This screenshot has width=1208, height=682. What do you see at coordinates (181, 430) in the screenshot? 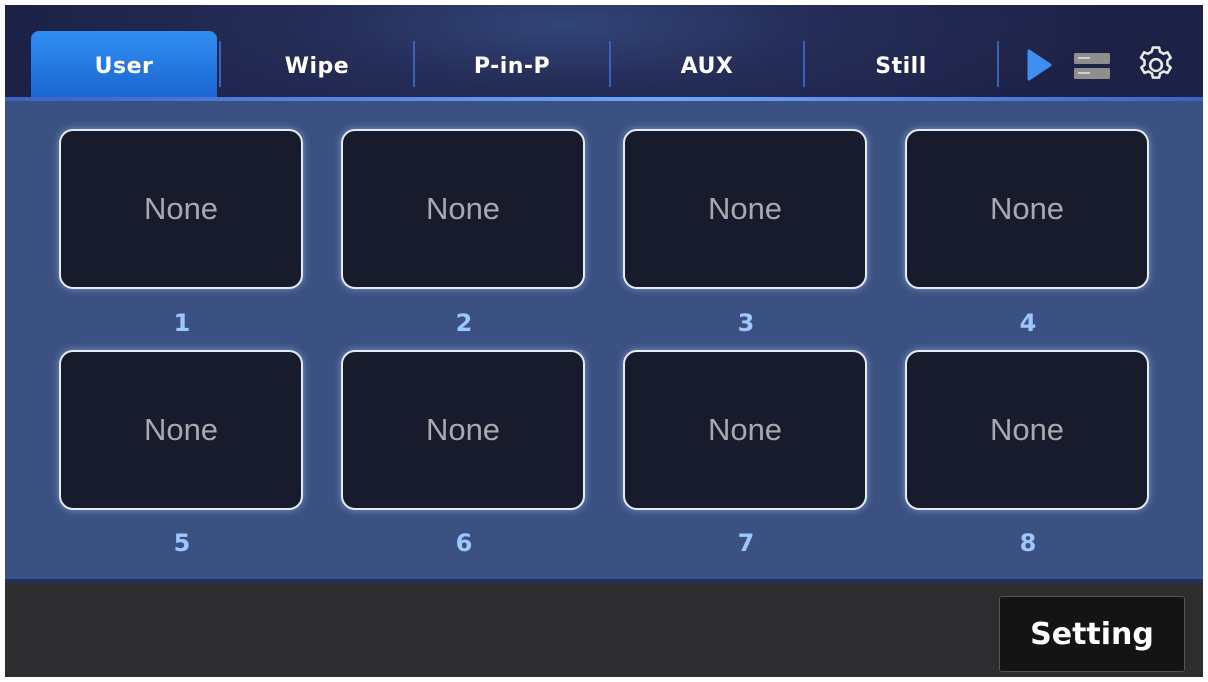
I see `memory-slot-5: None` at bounding box center [181, 430].